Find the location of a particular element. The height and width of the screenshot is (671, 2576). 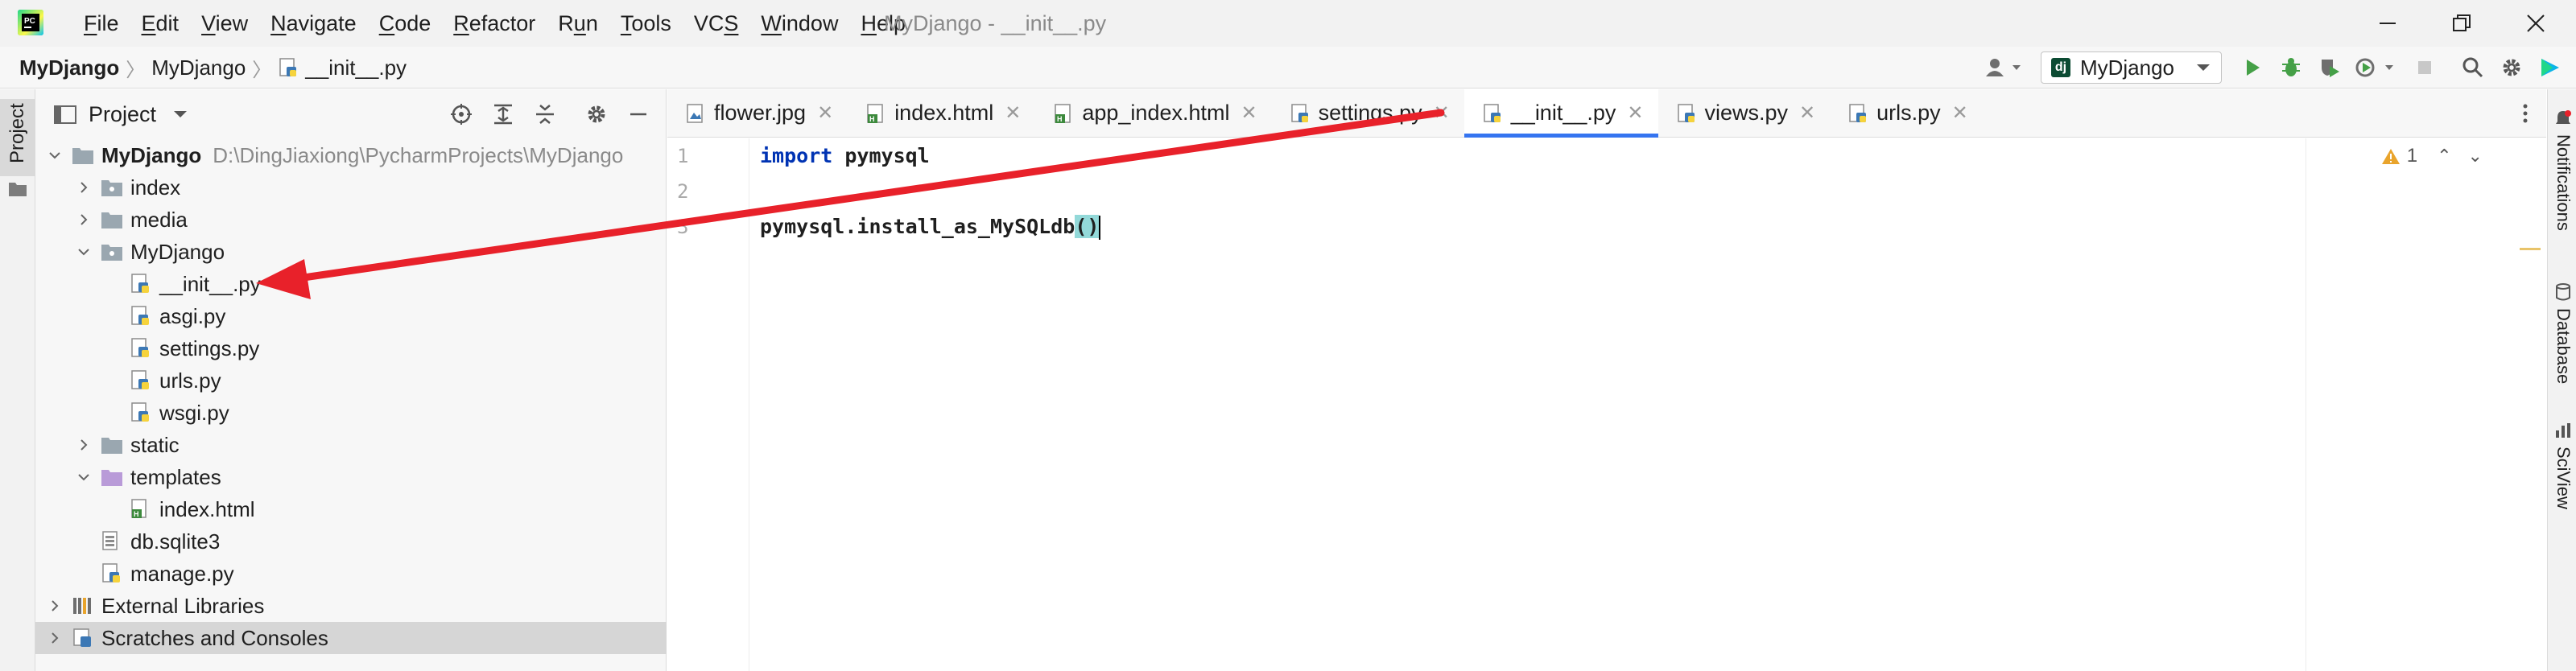

menu-edit: Edit is located at coordinates (160, 24).